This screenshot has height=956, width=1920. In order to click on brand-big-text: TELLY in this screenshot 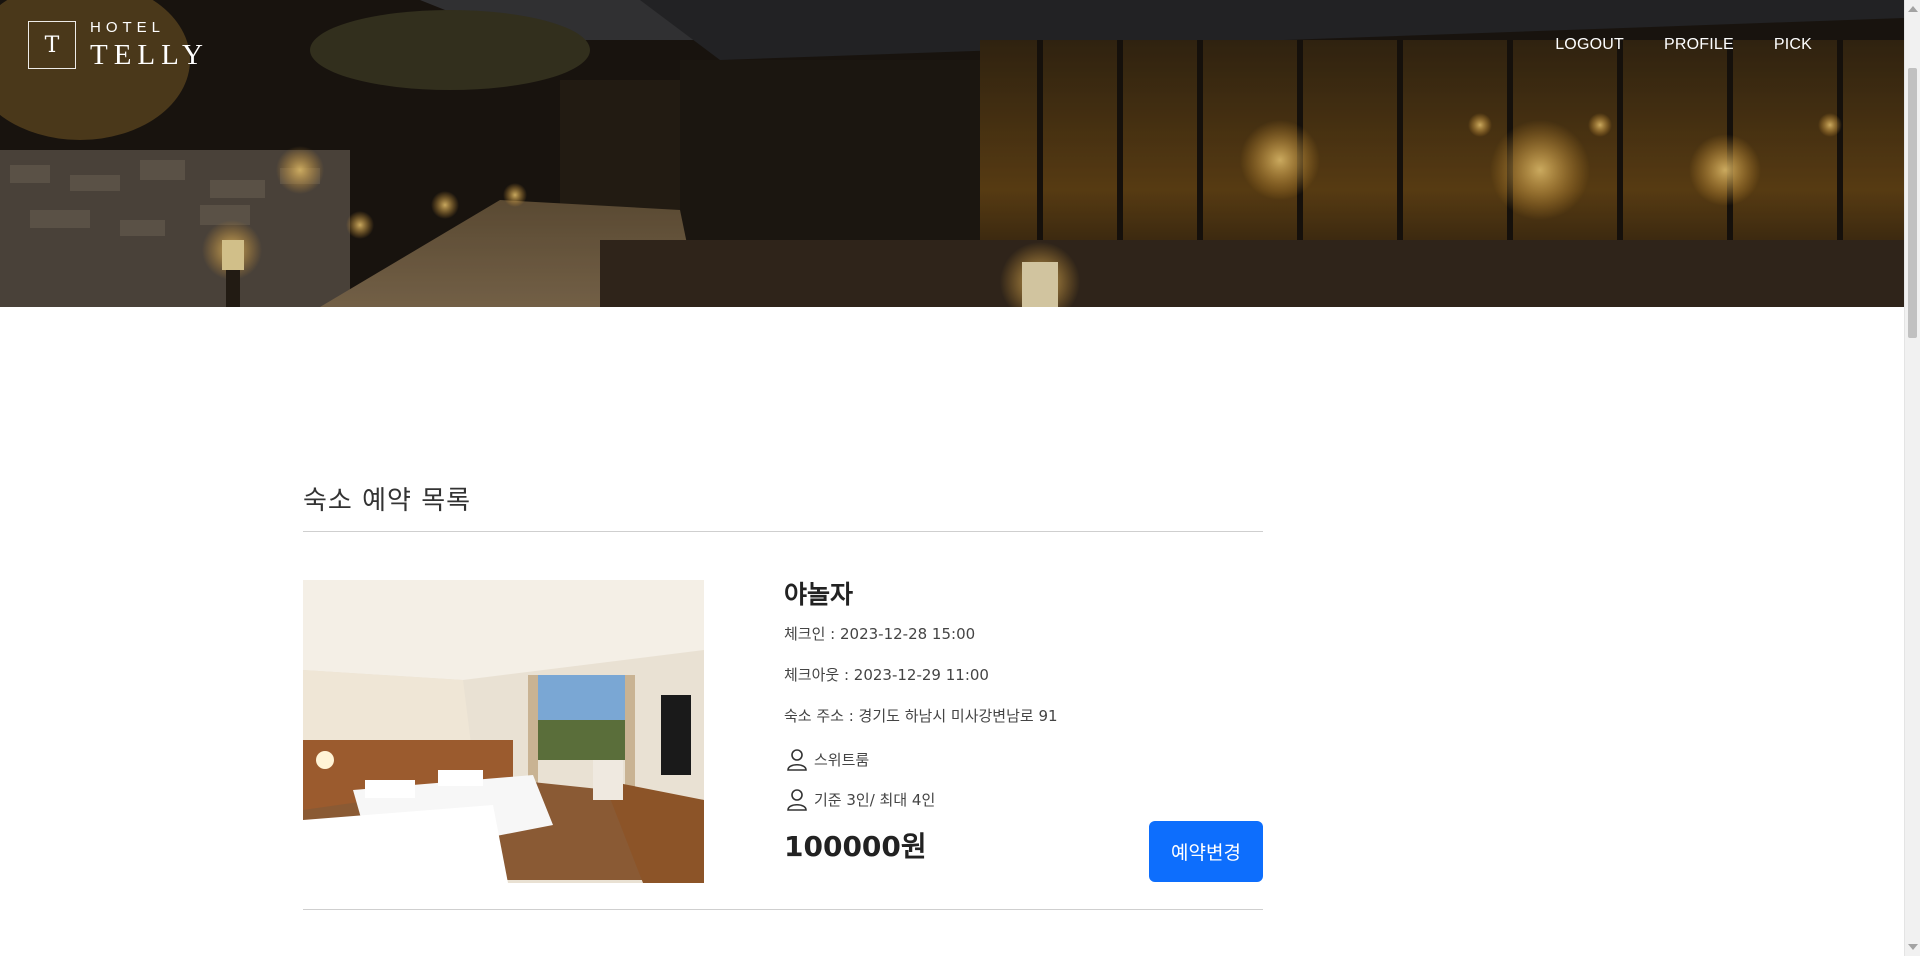, I will do `click(149, 55)`.